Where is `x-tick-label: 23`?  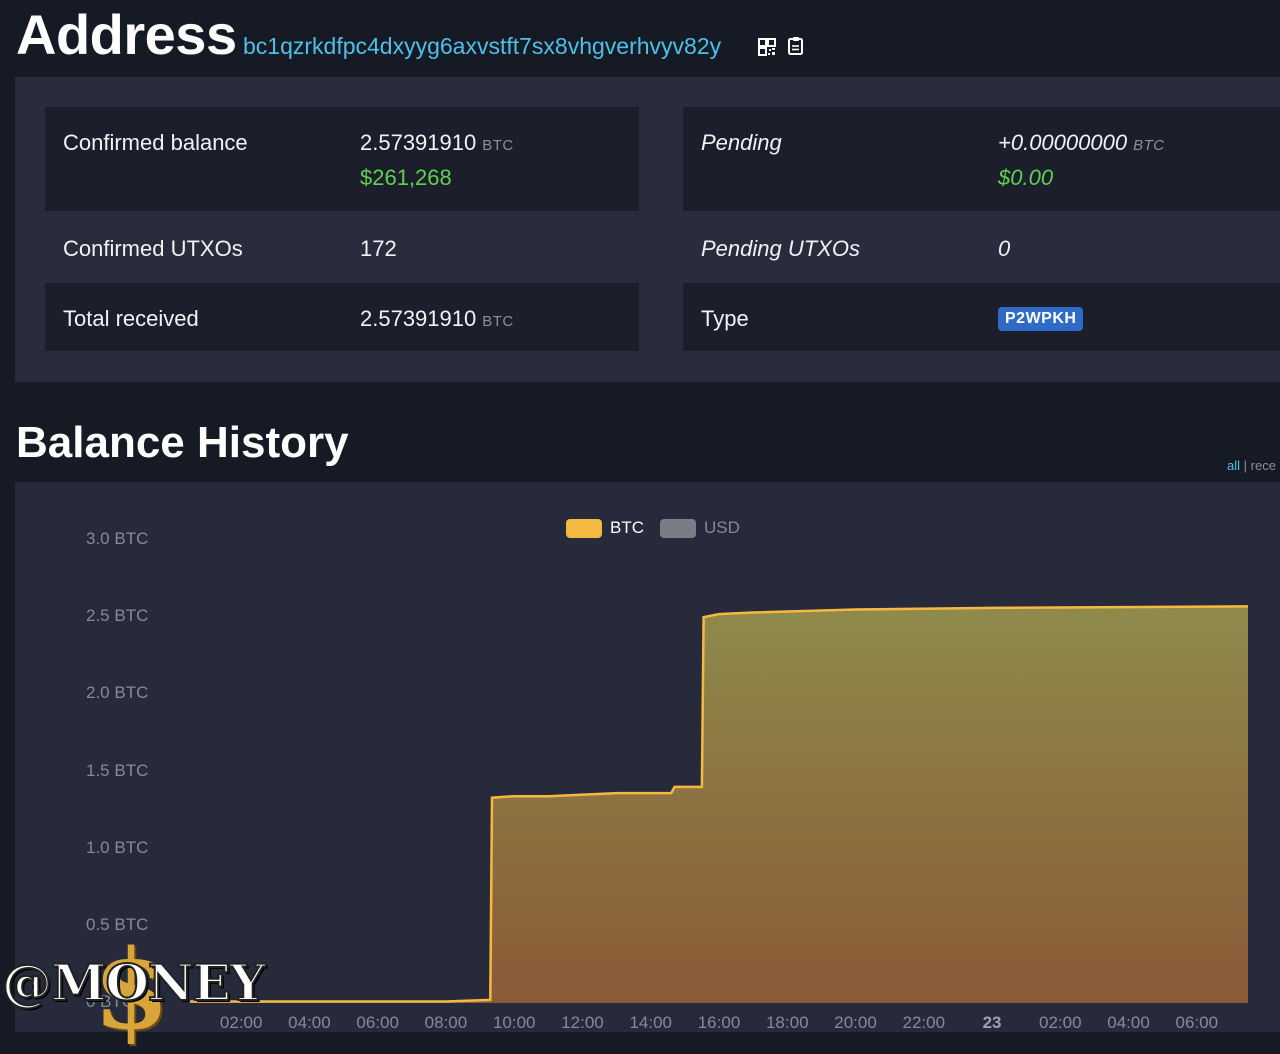 x-tick-label: 23 is located at coordinates (992, 1022).